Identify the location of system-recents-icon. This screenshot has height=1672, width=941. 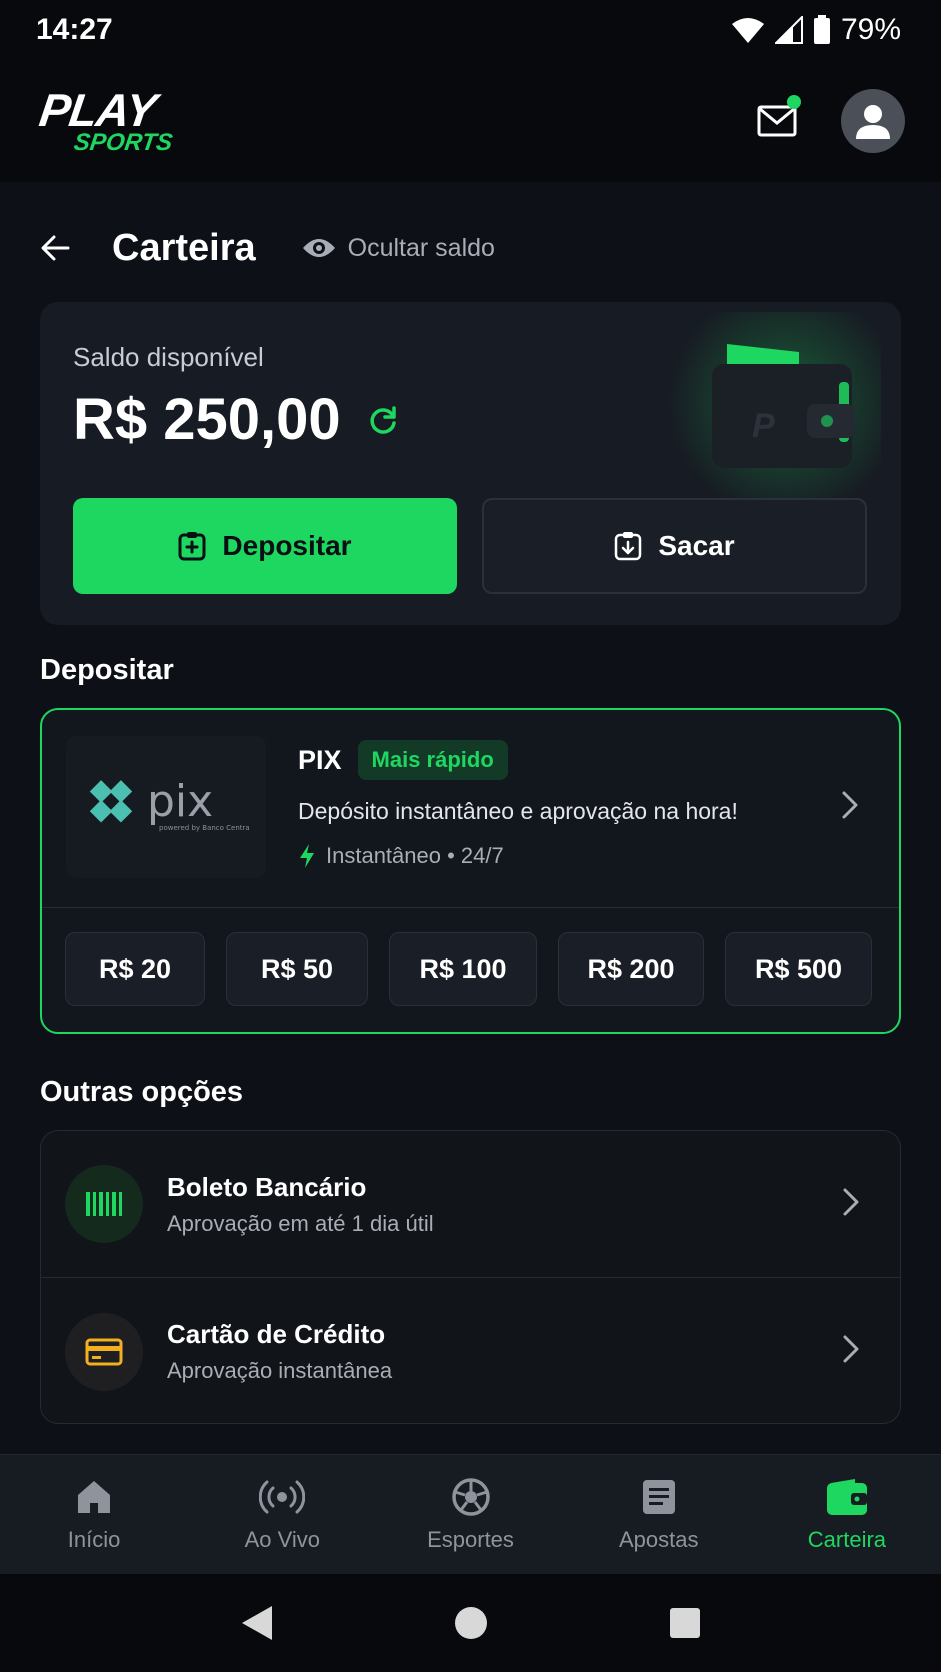
(685, 1623).